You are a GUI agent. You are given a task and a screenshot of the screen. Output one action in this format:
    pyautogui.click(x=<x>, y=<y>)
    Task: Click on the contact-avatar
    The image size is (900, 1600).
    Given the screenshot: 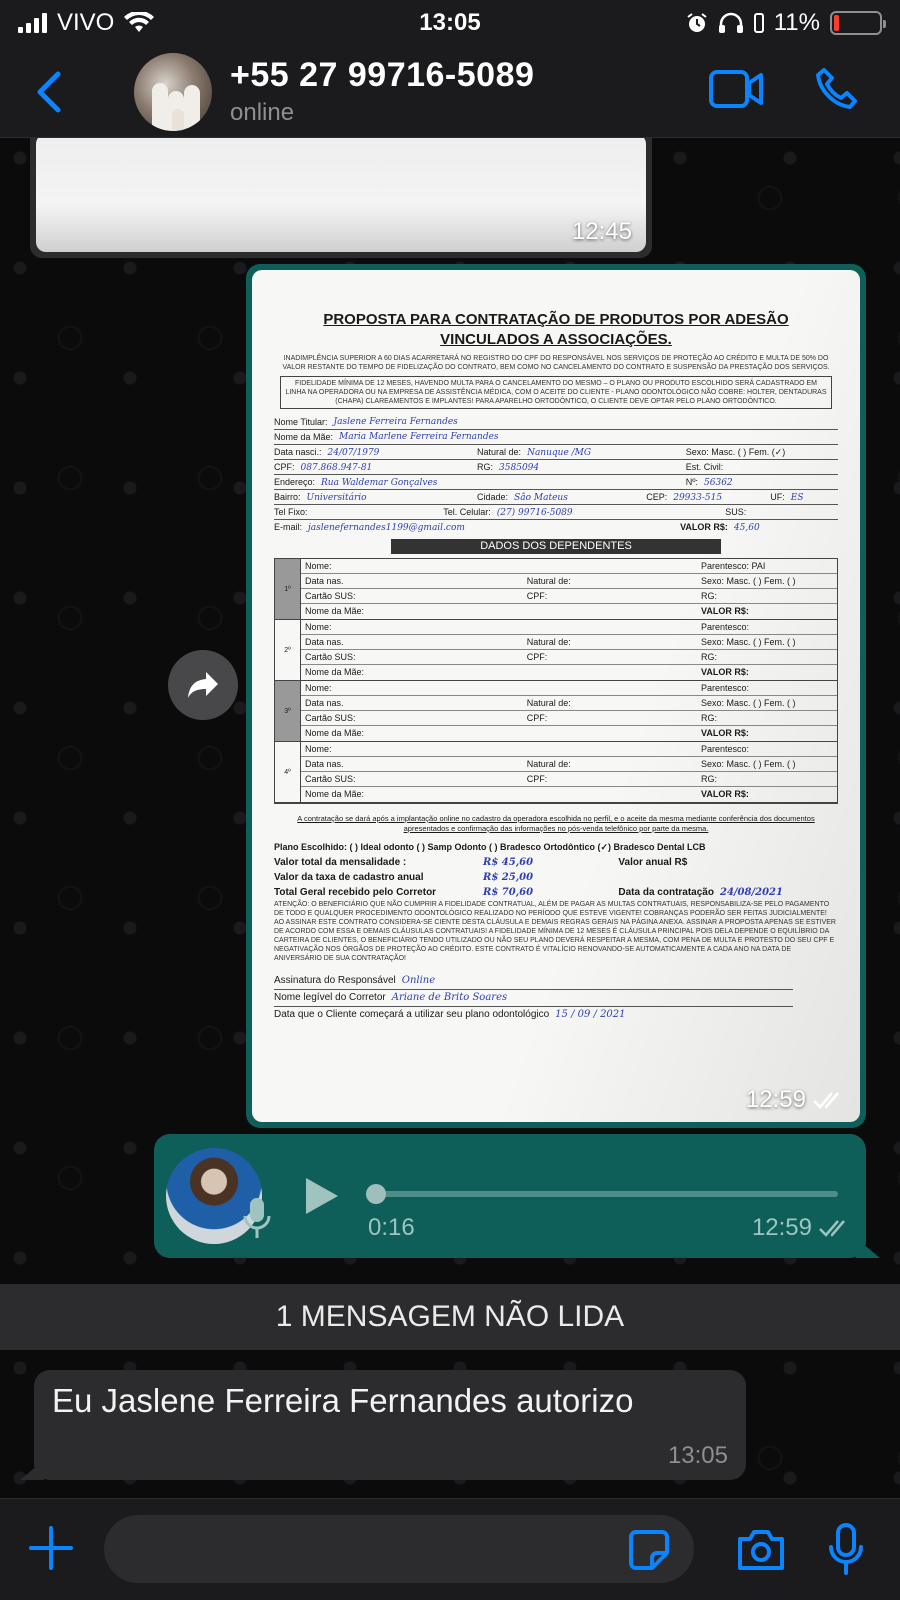 What is the action you would take?
    pyautogui.click(x=173, y=91)
    